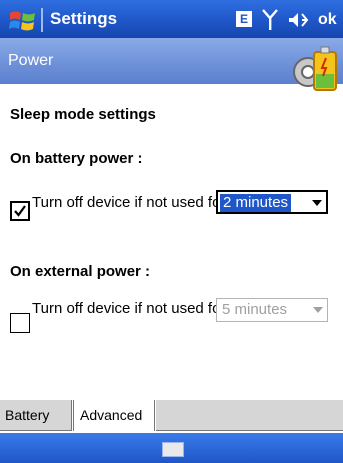 This screenshot has height=463, width=343. What do you see at coordinates (42, 20) in the screenshot?
I see `title-separator` at bounding box center [42, 20].